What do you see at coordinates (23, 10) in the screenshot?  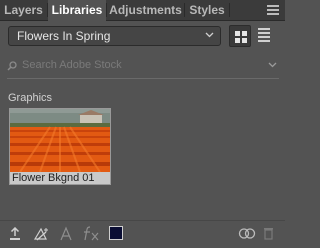 I see `tab-layers: Layers` at bounding box center [23, 10].